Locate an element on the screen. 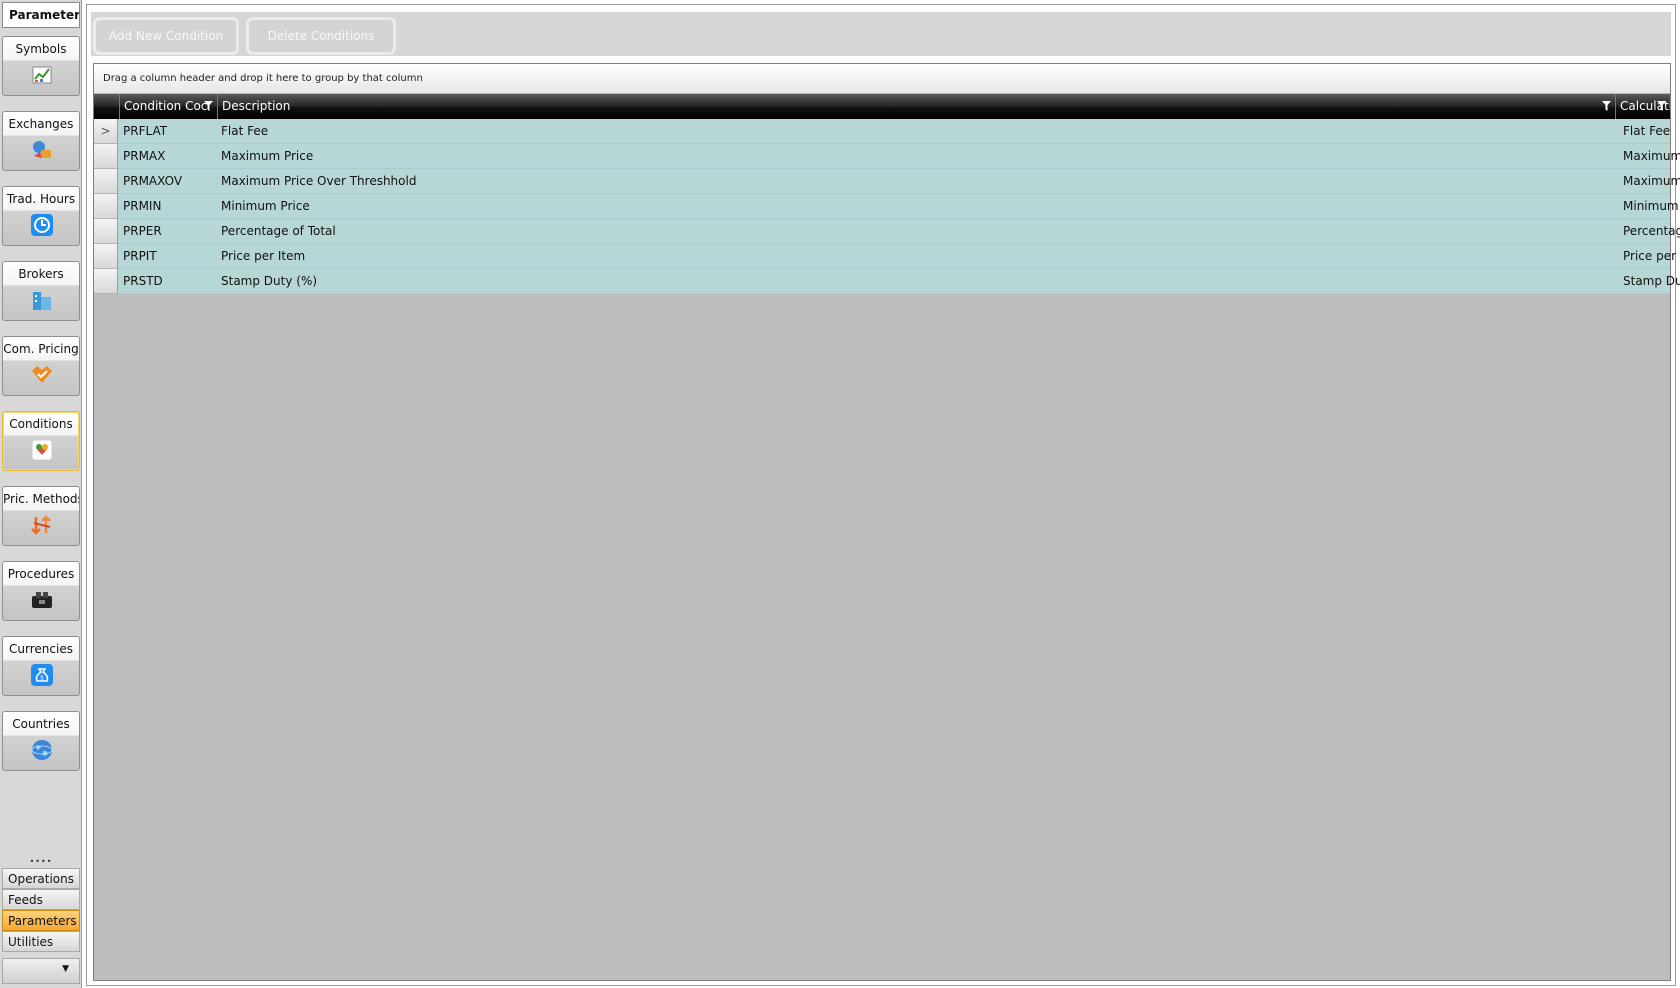 The height and width of the screenshot is (988, 1680). column-header-label: Condition Coc is located at coordinates (166, 106).